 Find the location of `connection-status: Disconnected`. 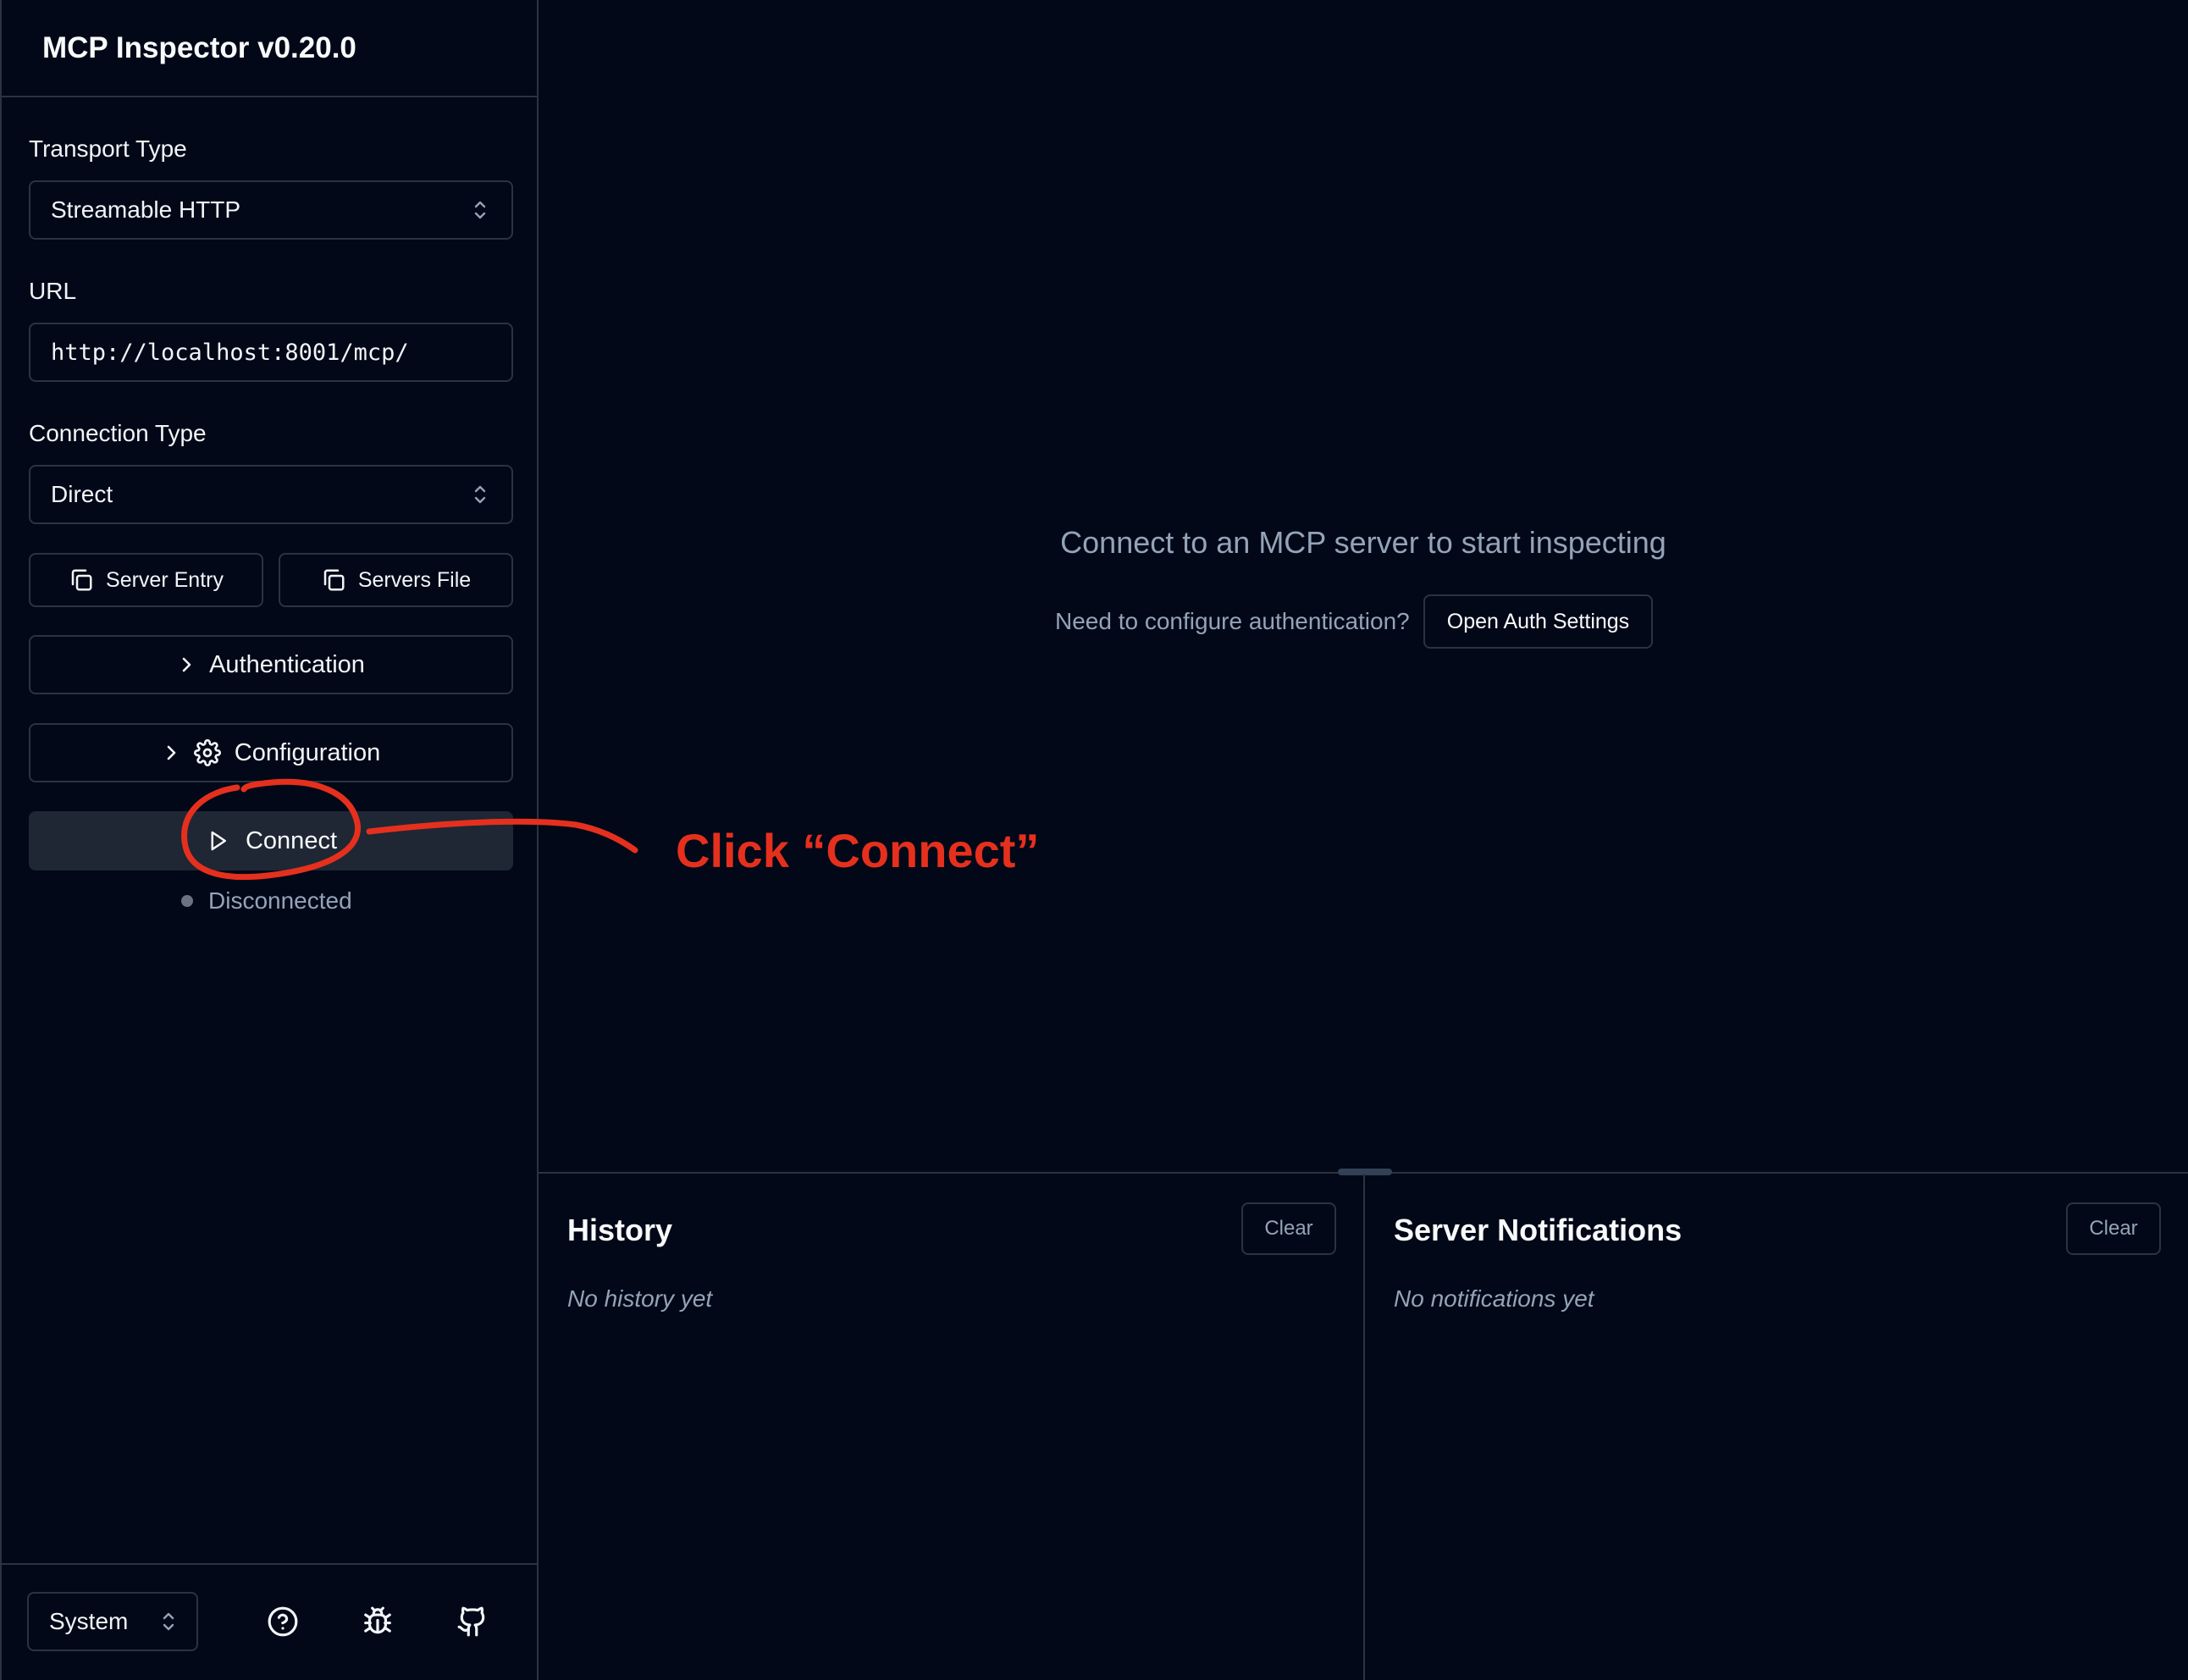

connection-status: Disconnected is located at coordinates (266, 901).